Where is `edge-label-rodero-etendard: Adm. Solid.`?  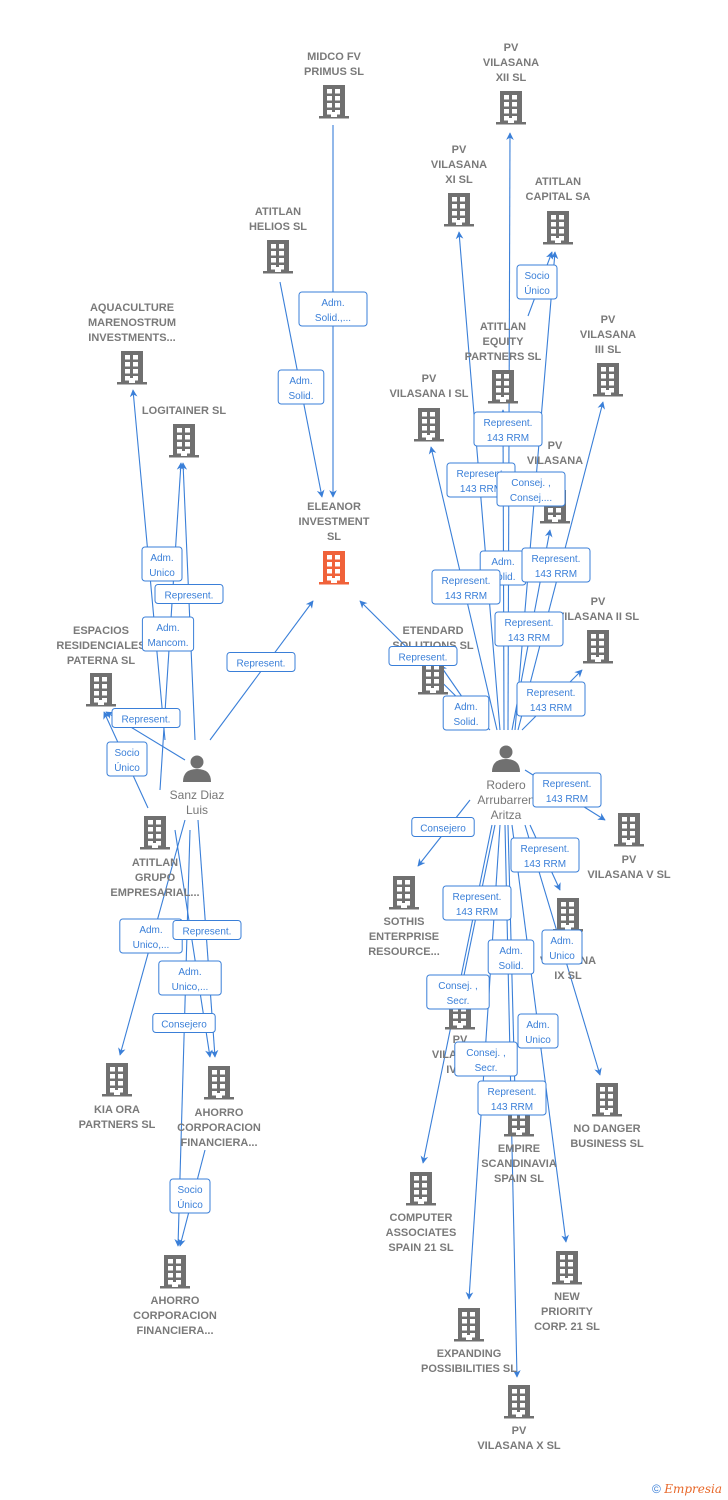
edge-label-rodero-etendard: Adm. Solid. is located at coordinates (466, 713).